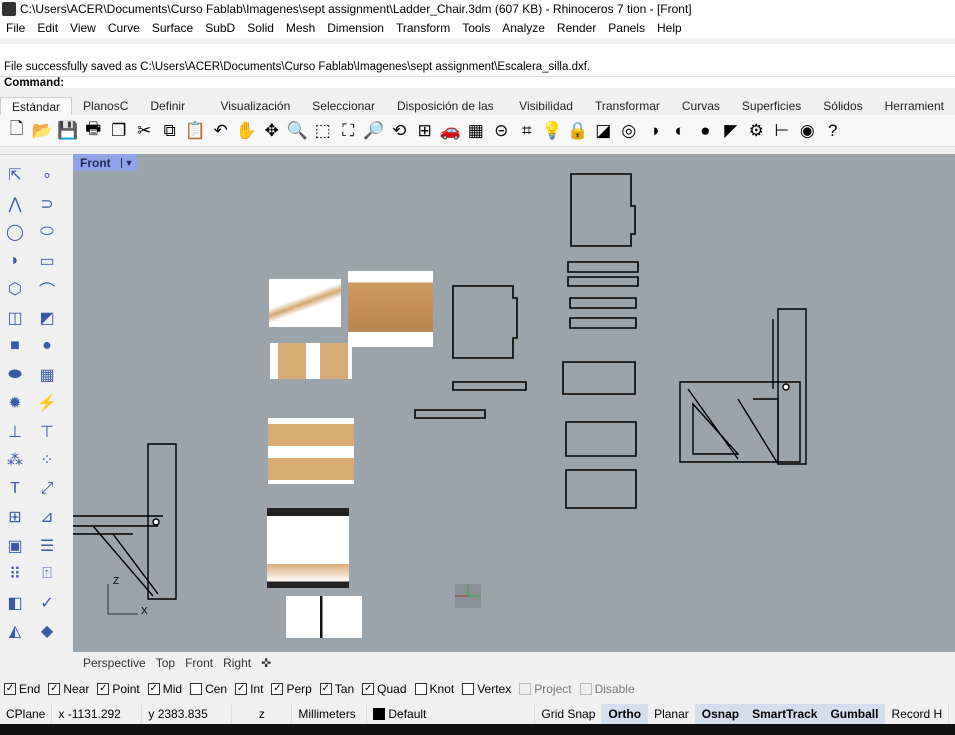  What do you see at coordinates (47, 574) in the screenshot?
I see `cage-icon: ⍐` at bounding box center [47, 574].